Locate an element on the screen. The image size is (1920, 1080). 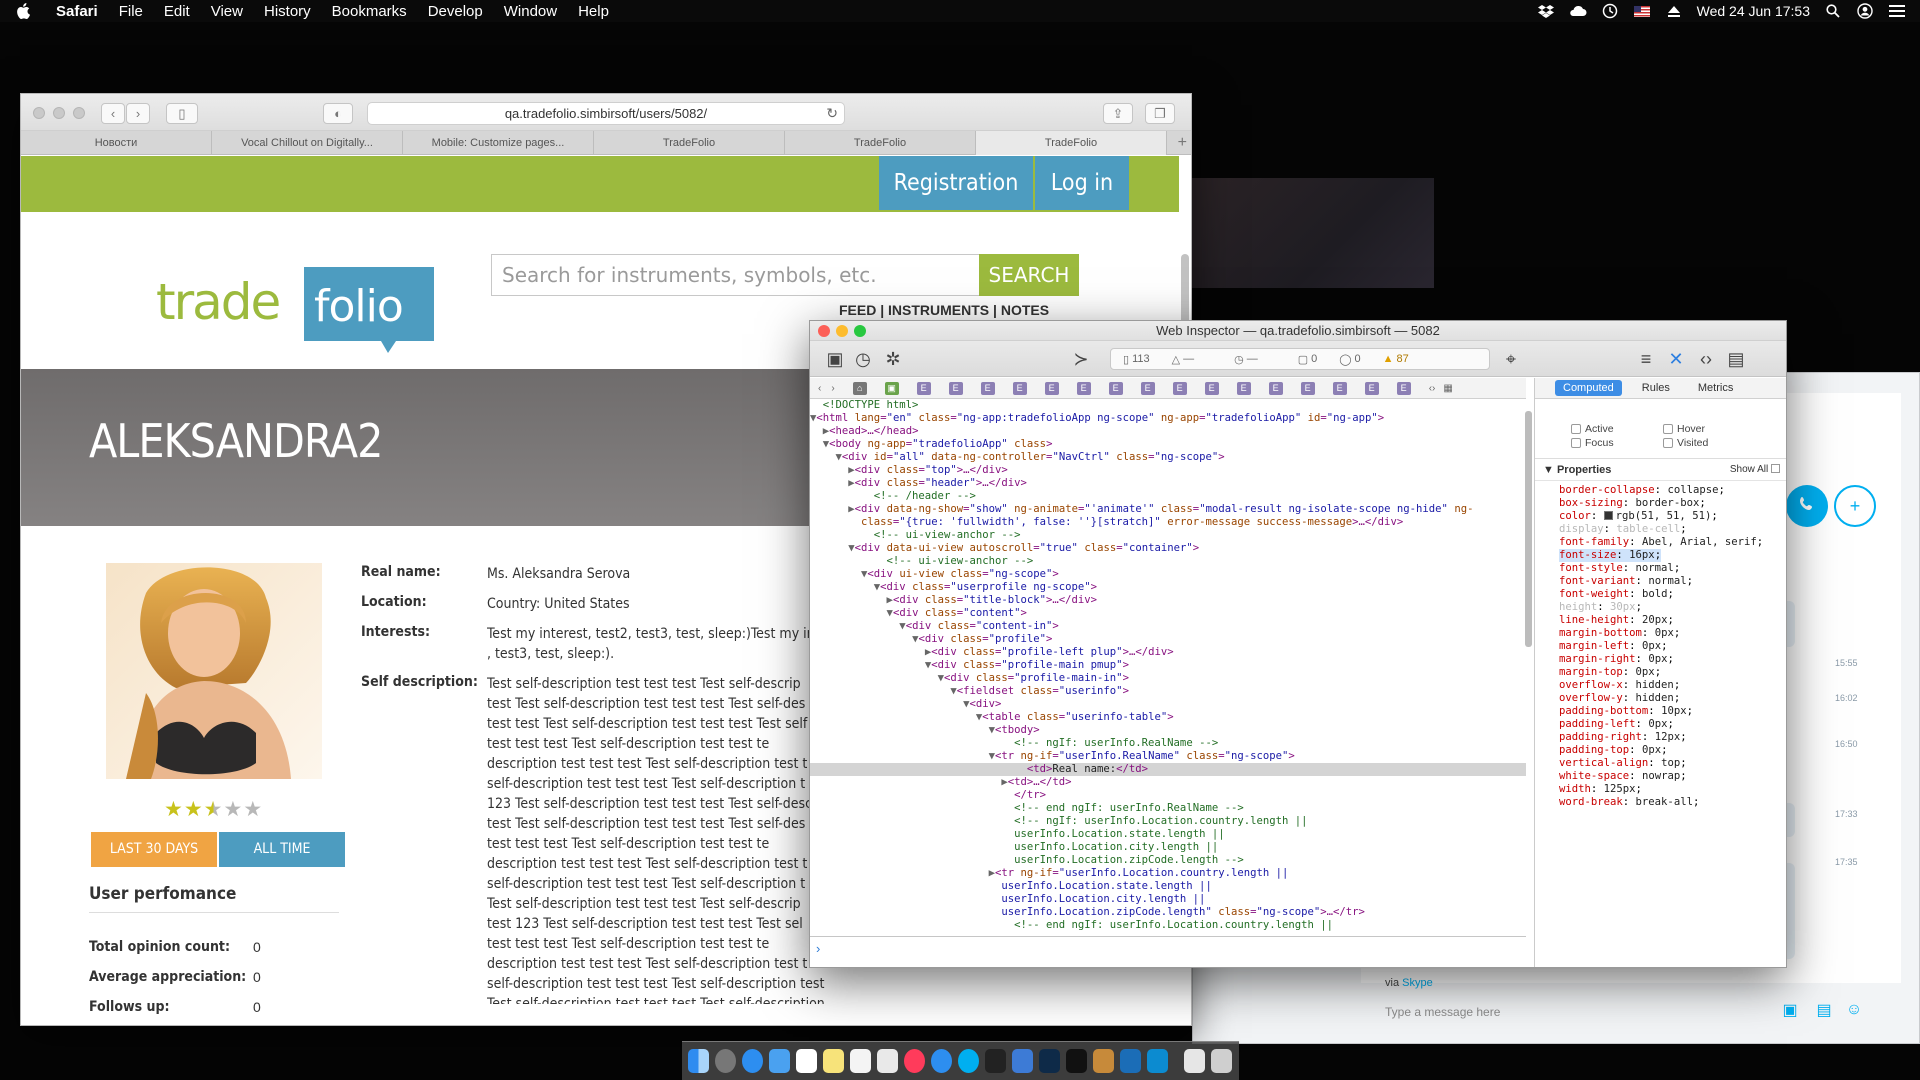
zoom-button is located at coordinates (860, 331).